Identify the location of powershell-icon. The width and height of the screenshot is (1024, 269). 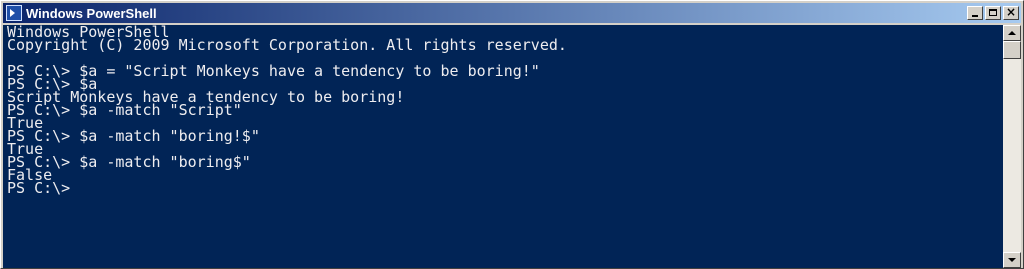
(14, 13).